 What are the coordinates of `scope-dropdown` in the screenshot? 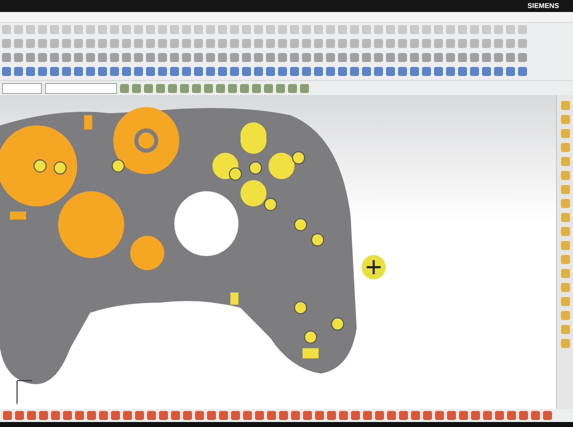 It's located at (81, 88).